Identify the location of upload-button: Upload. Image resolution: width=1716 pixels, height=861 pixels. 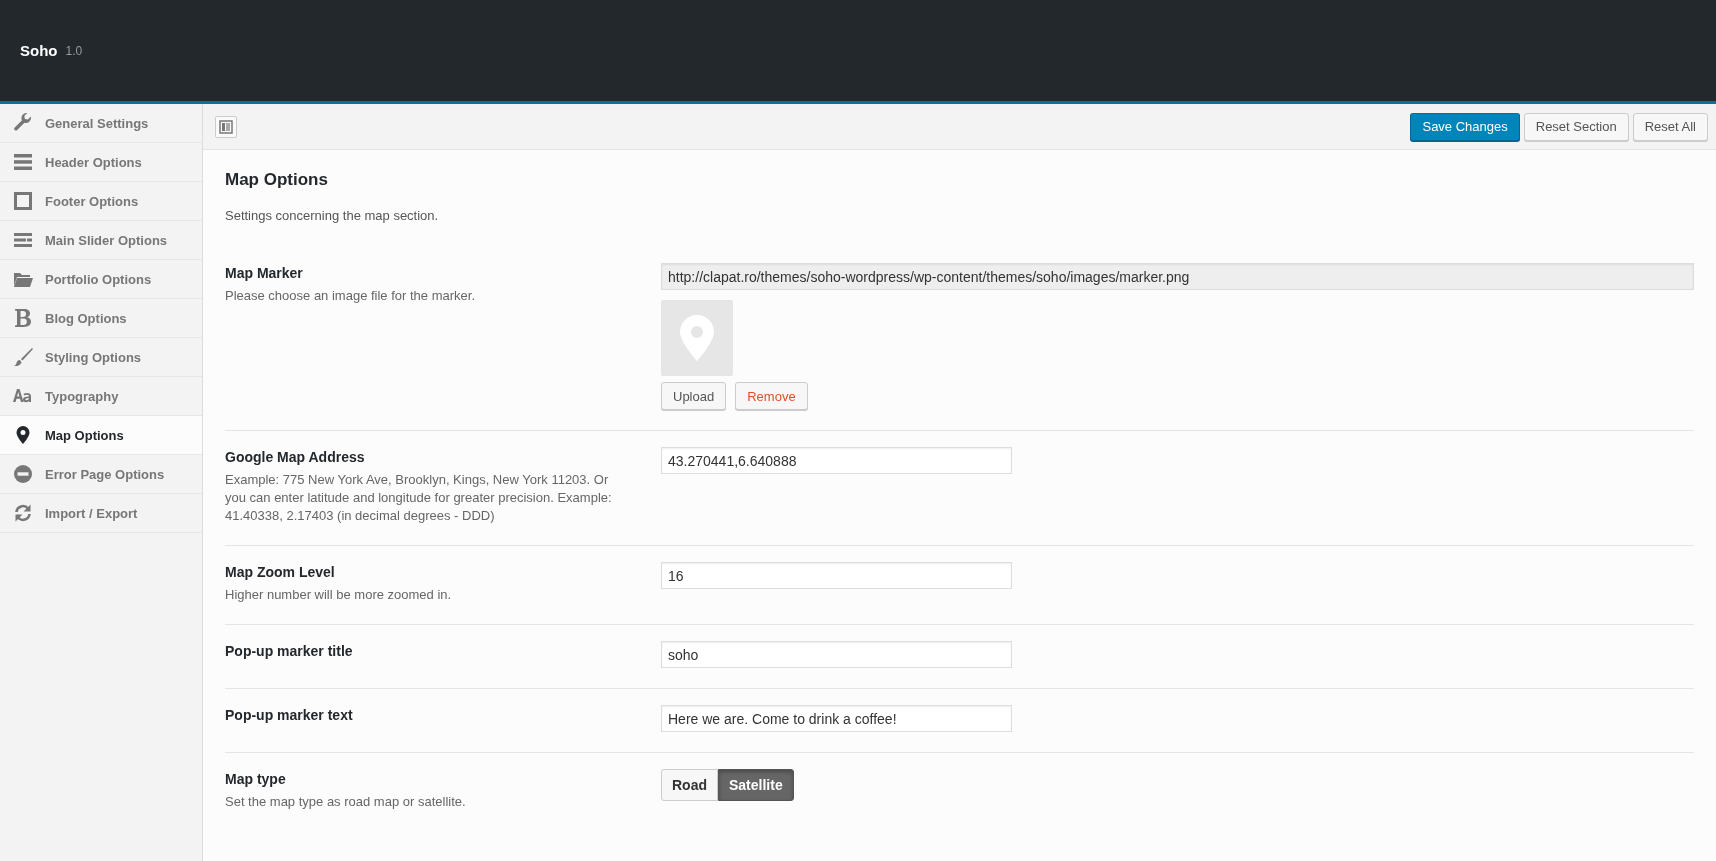
(694, 396).